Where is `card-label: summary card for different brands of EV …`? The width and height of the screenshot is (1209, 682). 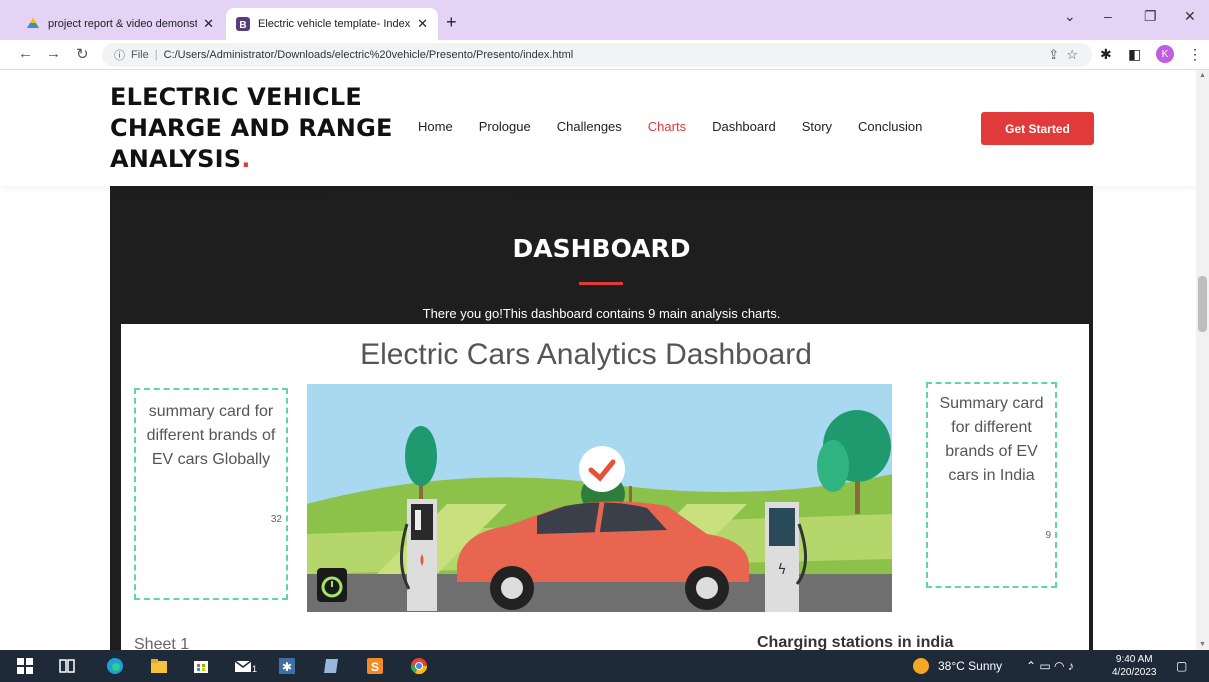
card-label: summary card for different brands of EV … is located at coordinates (211, 435).